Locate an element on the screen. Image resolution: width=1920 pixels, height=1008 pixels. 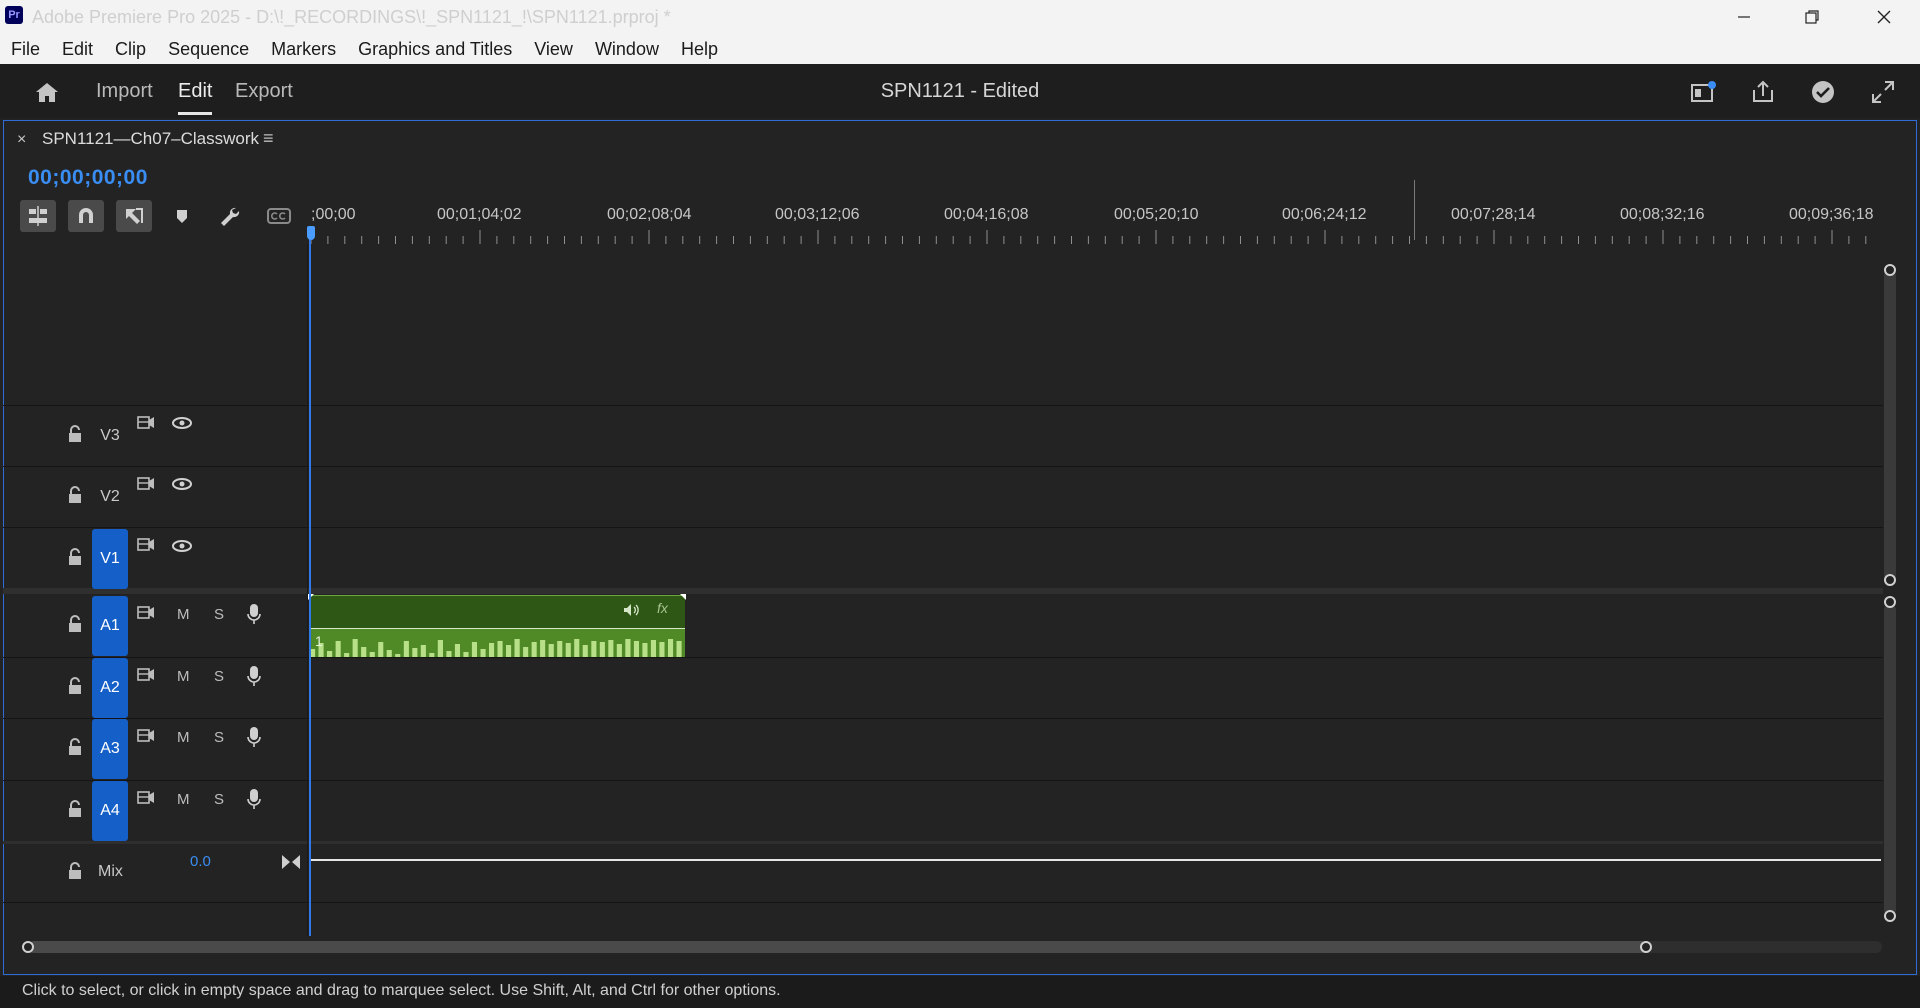
track-name-label: V3 is located at coordinates (110, 436).